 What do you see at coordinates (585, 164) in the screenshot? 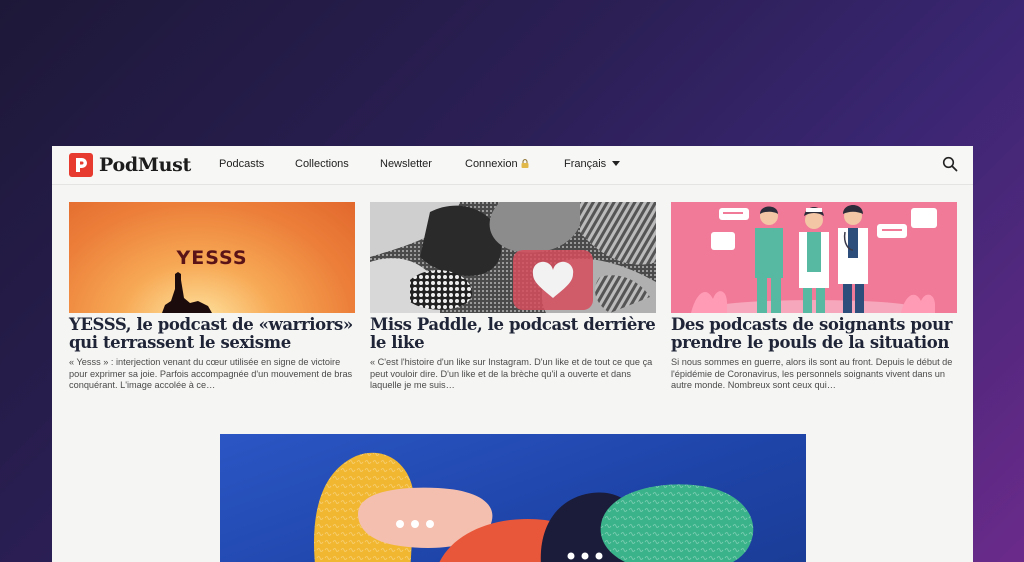
I see `language-label: Français` at bounding box center [585, 164].